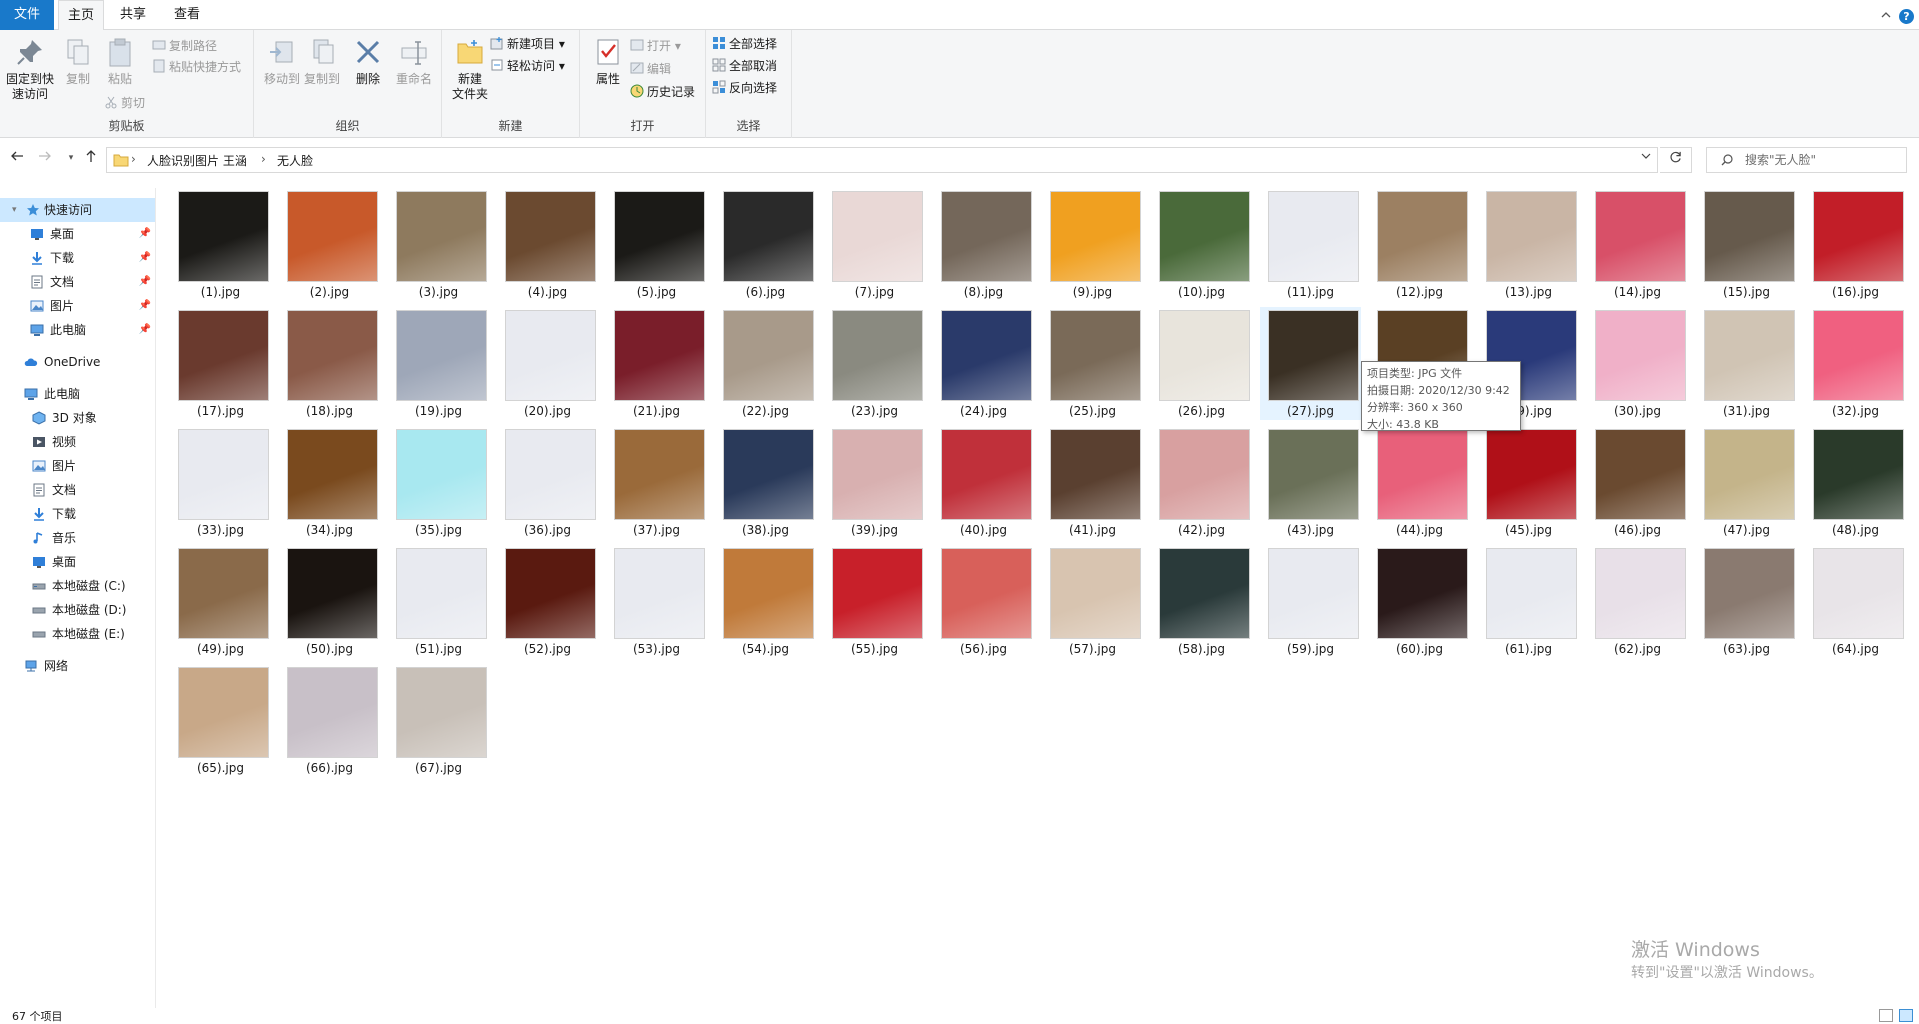 The image size is (1919, 1024). What do you see at coordinates (77, 538) in the screenshot?
I see `nav-music: 音乐` at bounding box center [77, 538].